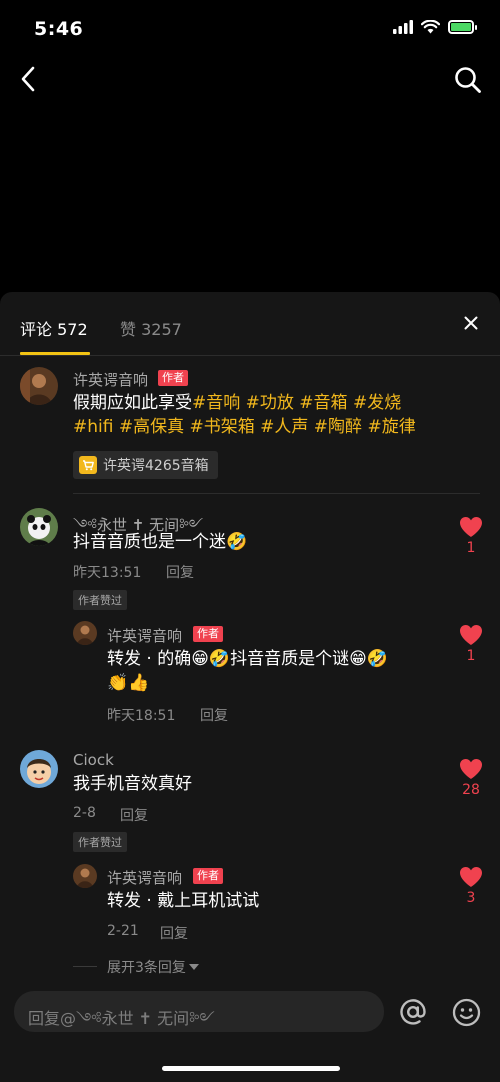  Describe the element at coordinates (151, 328) in the screenshot. I see `tab-likes: 赞 3257` at that location.